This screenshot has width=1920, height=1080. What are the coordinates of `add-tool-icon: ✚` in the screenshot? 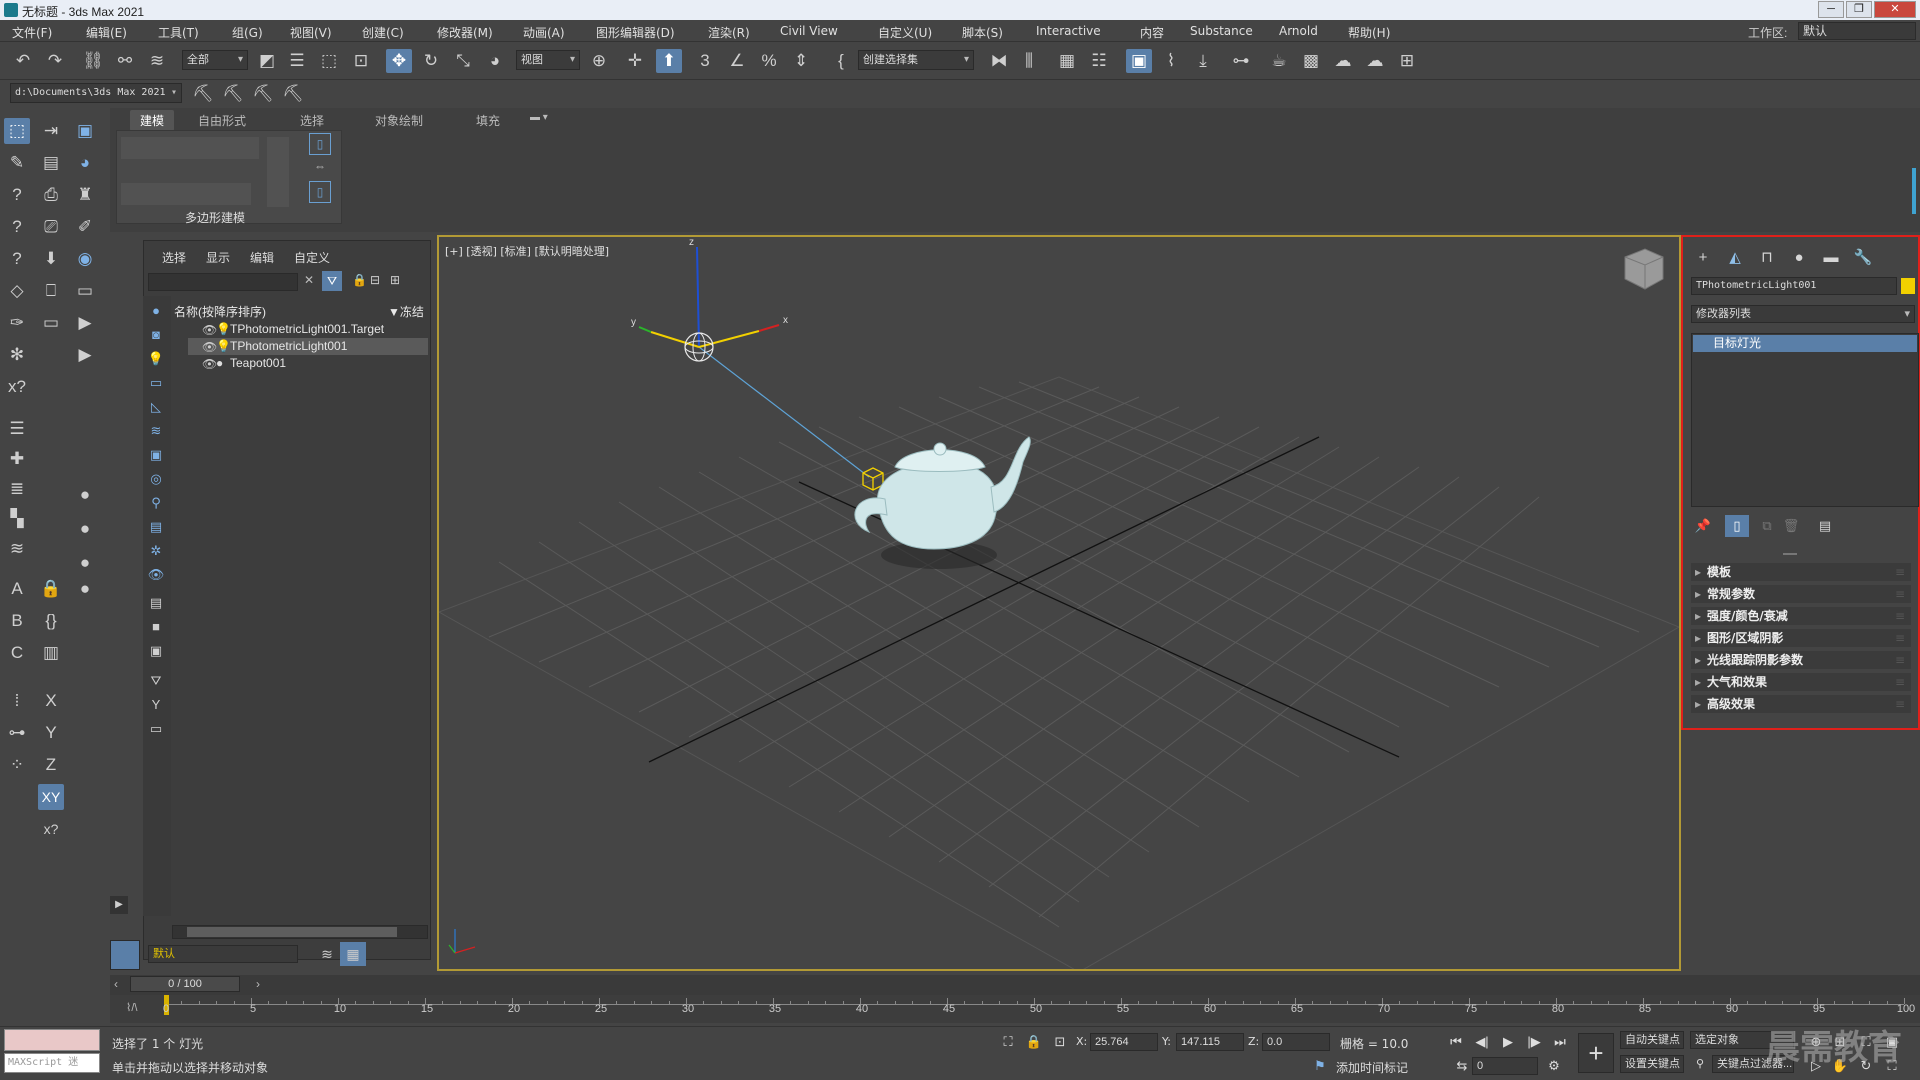 It's located at (17, 459).